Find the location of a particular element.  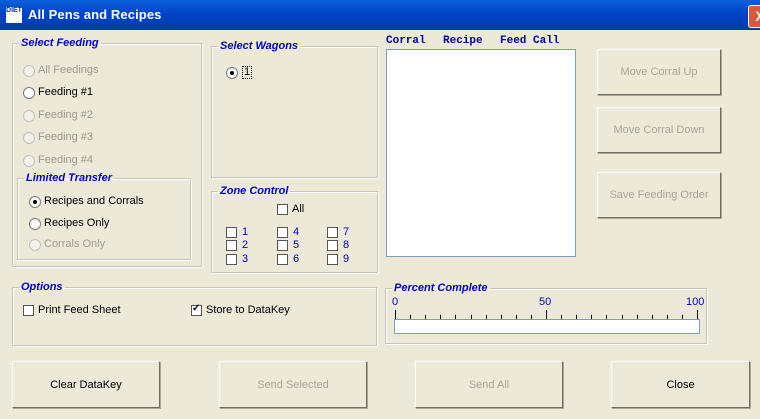

feeding-option-label: Feeding #4 is located at coordinates (66, 160).